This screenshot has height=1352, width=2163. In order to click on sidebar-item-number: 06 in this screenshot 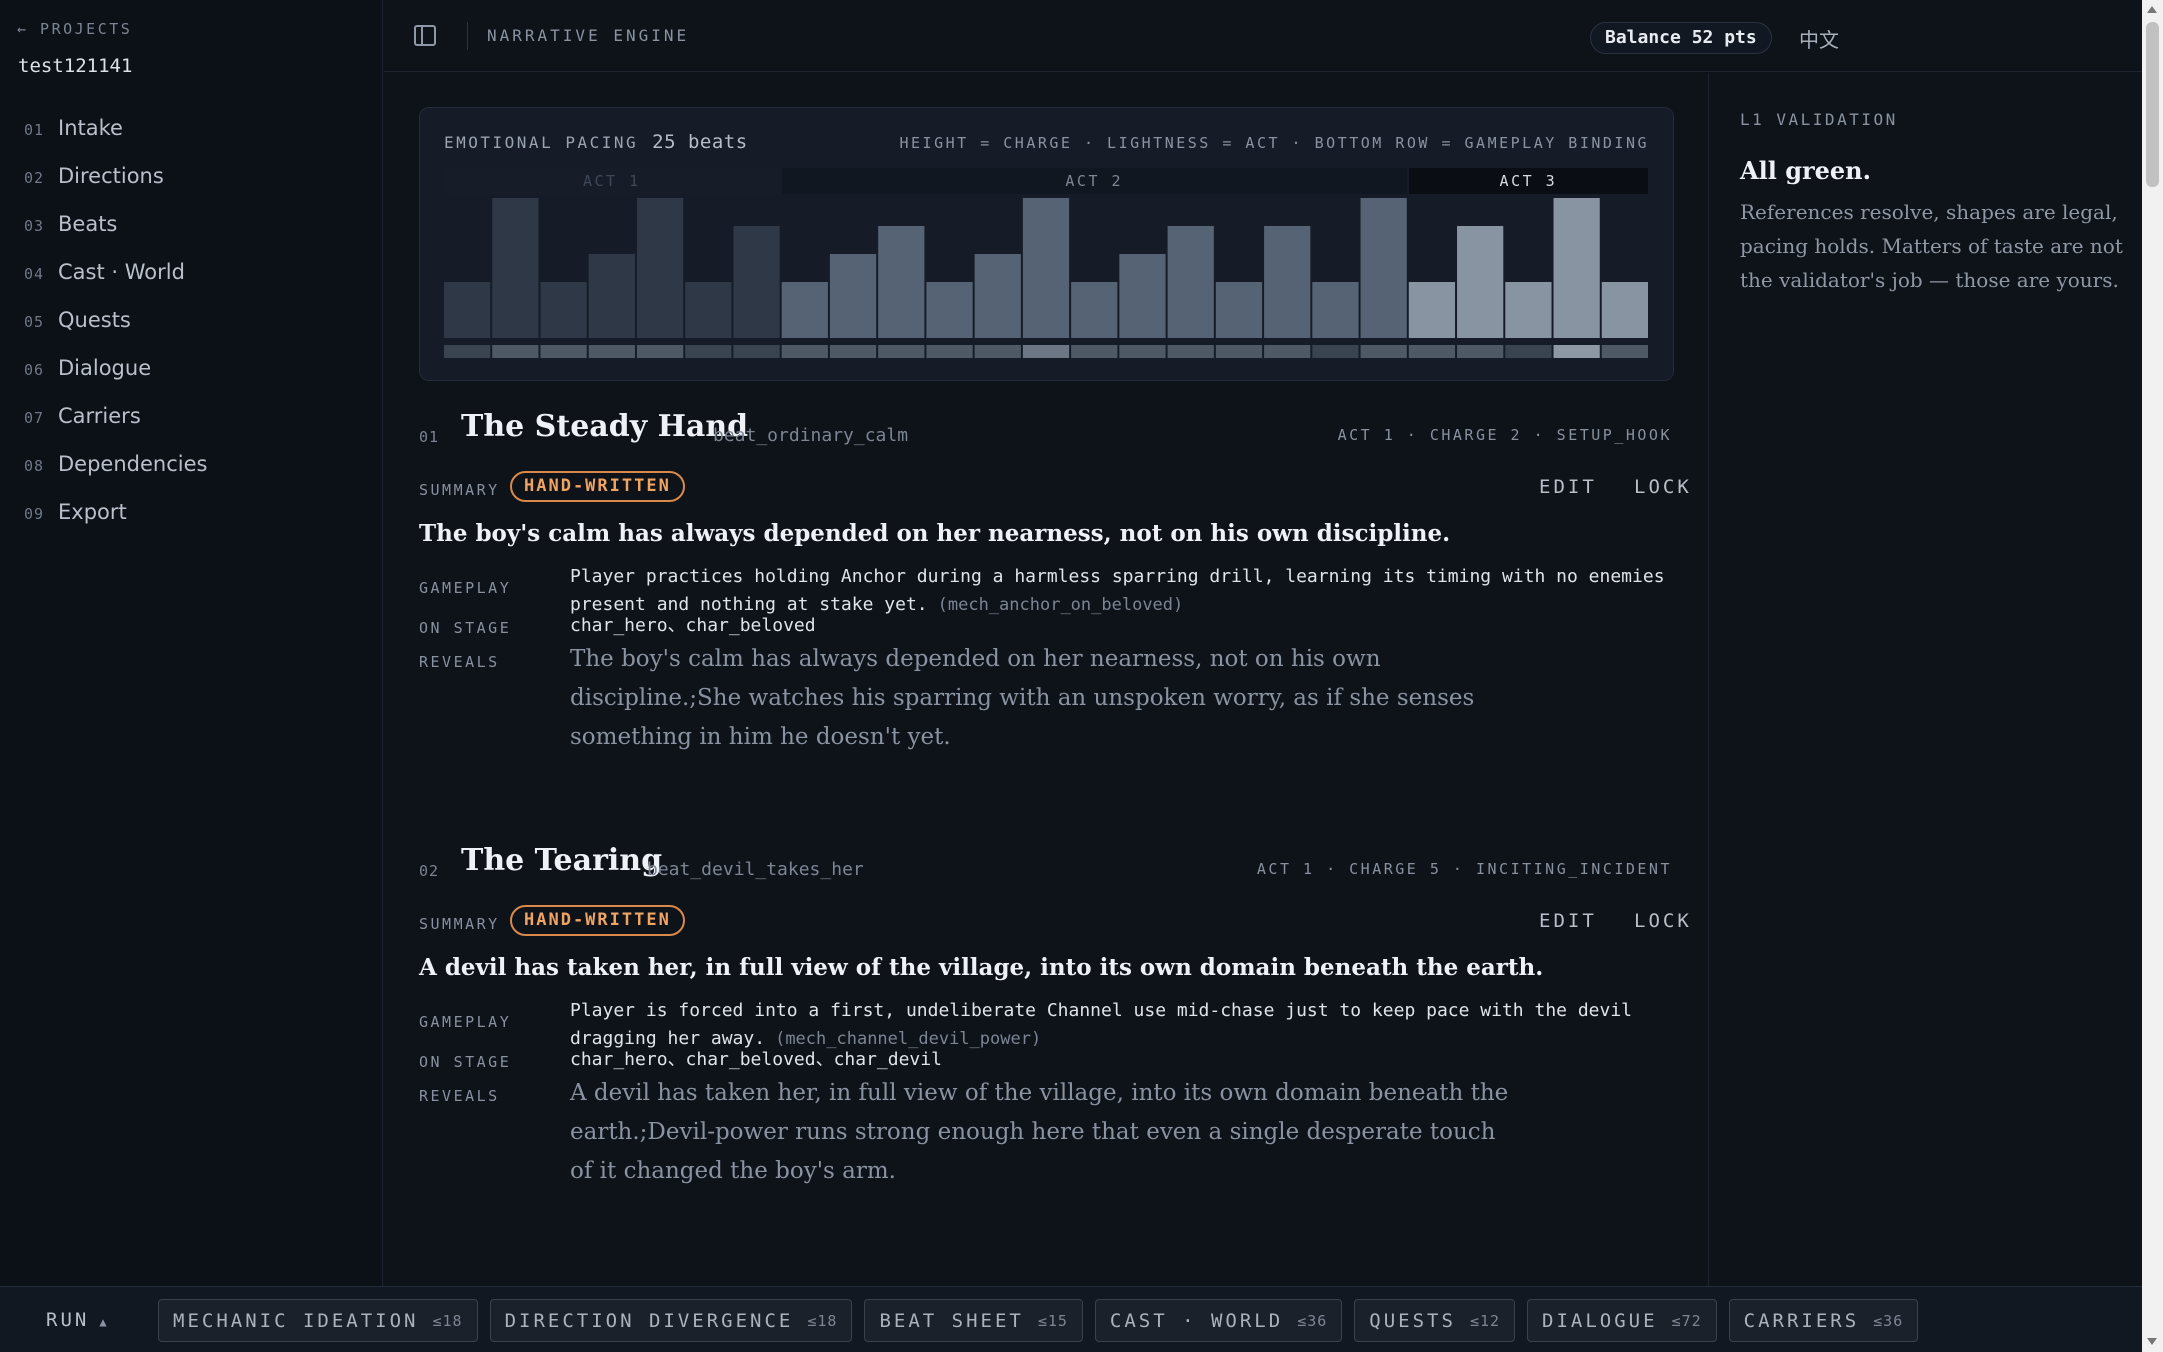, I will do `click(34, 370)`.